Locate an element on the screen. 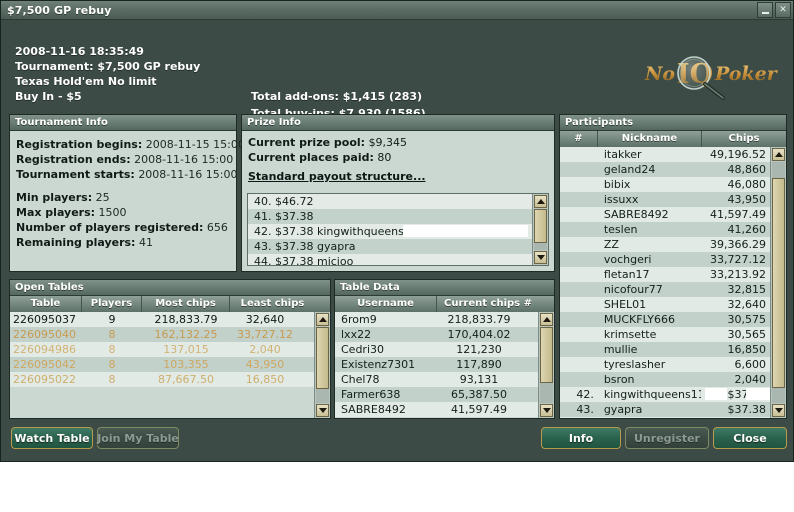 This screenshot has width=794, height=512. table-row: Chel78 93,131 is located at coordinates (436, 379).